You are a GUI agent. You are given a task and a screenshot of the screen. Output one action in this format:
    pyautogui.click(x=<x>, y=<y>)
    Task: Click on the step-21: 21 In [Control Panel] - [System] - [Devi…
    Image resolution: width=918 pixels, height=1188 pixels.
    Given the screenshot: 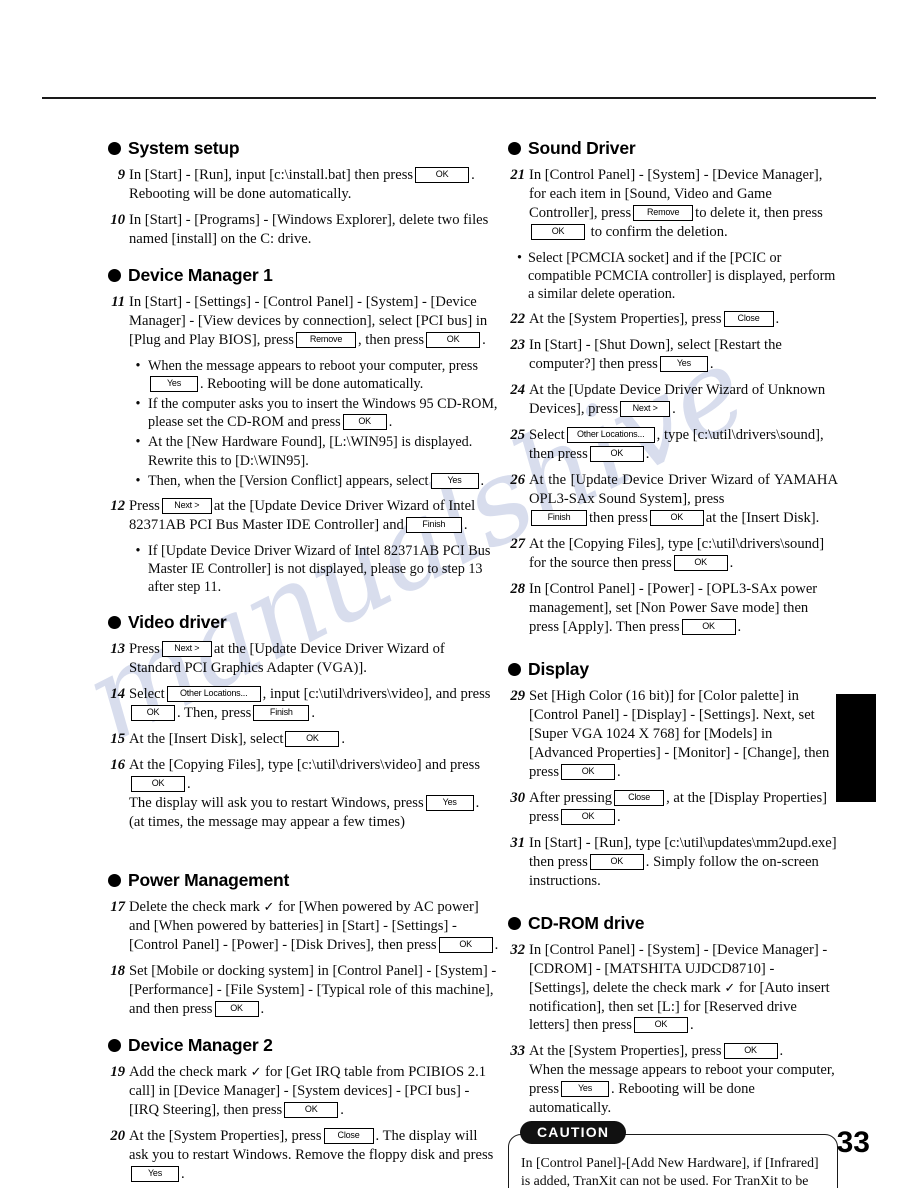 What is the action you would take?
    pyautogui.click(x=673, y=204)
    